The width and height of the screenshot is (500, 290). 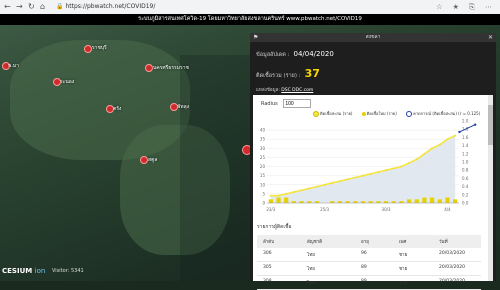 I want to click on date-label: ข้อมูลอัปเดต :, so click(x=273, y=55).